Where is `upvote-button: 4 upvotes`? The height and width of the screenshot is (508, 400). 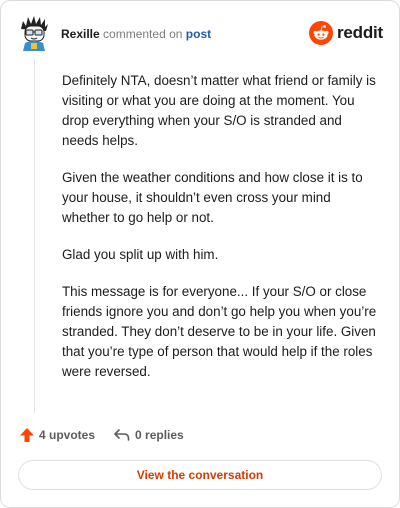 upvote-button: 4 upvotes is located at coordinates (57, 435).